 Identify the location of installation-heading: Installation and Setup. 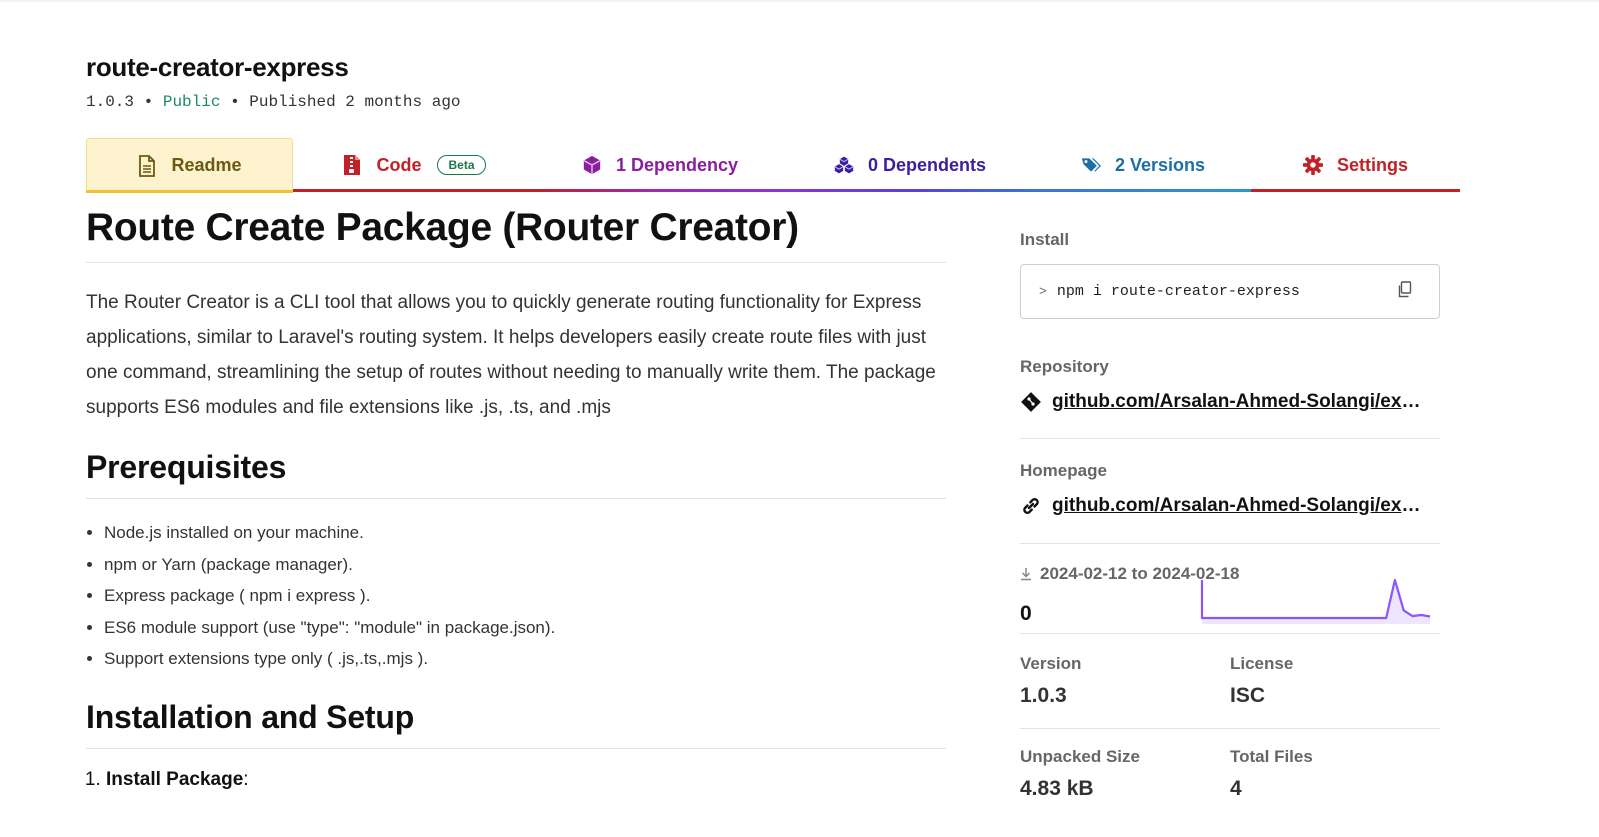
(516, 724).